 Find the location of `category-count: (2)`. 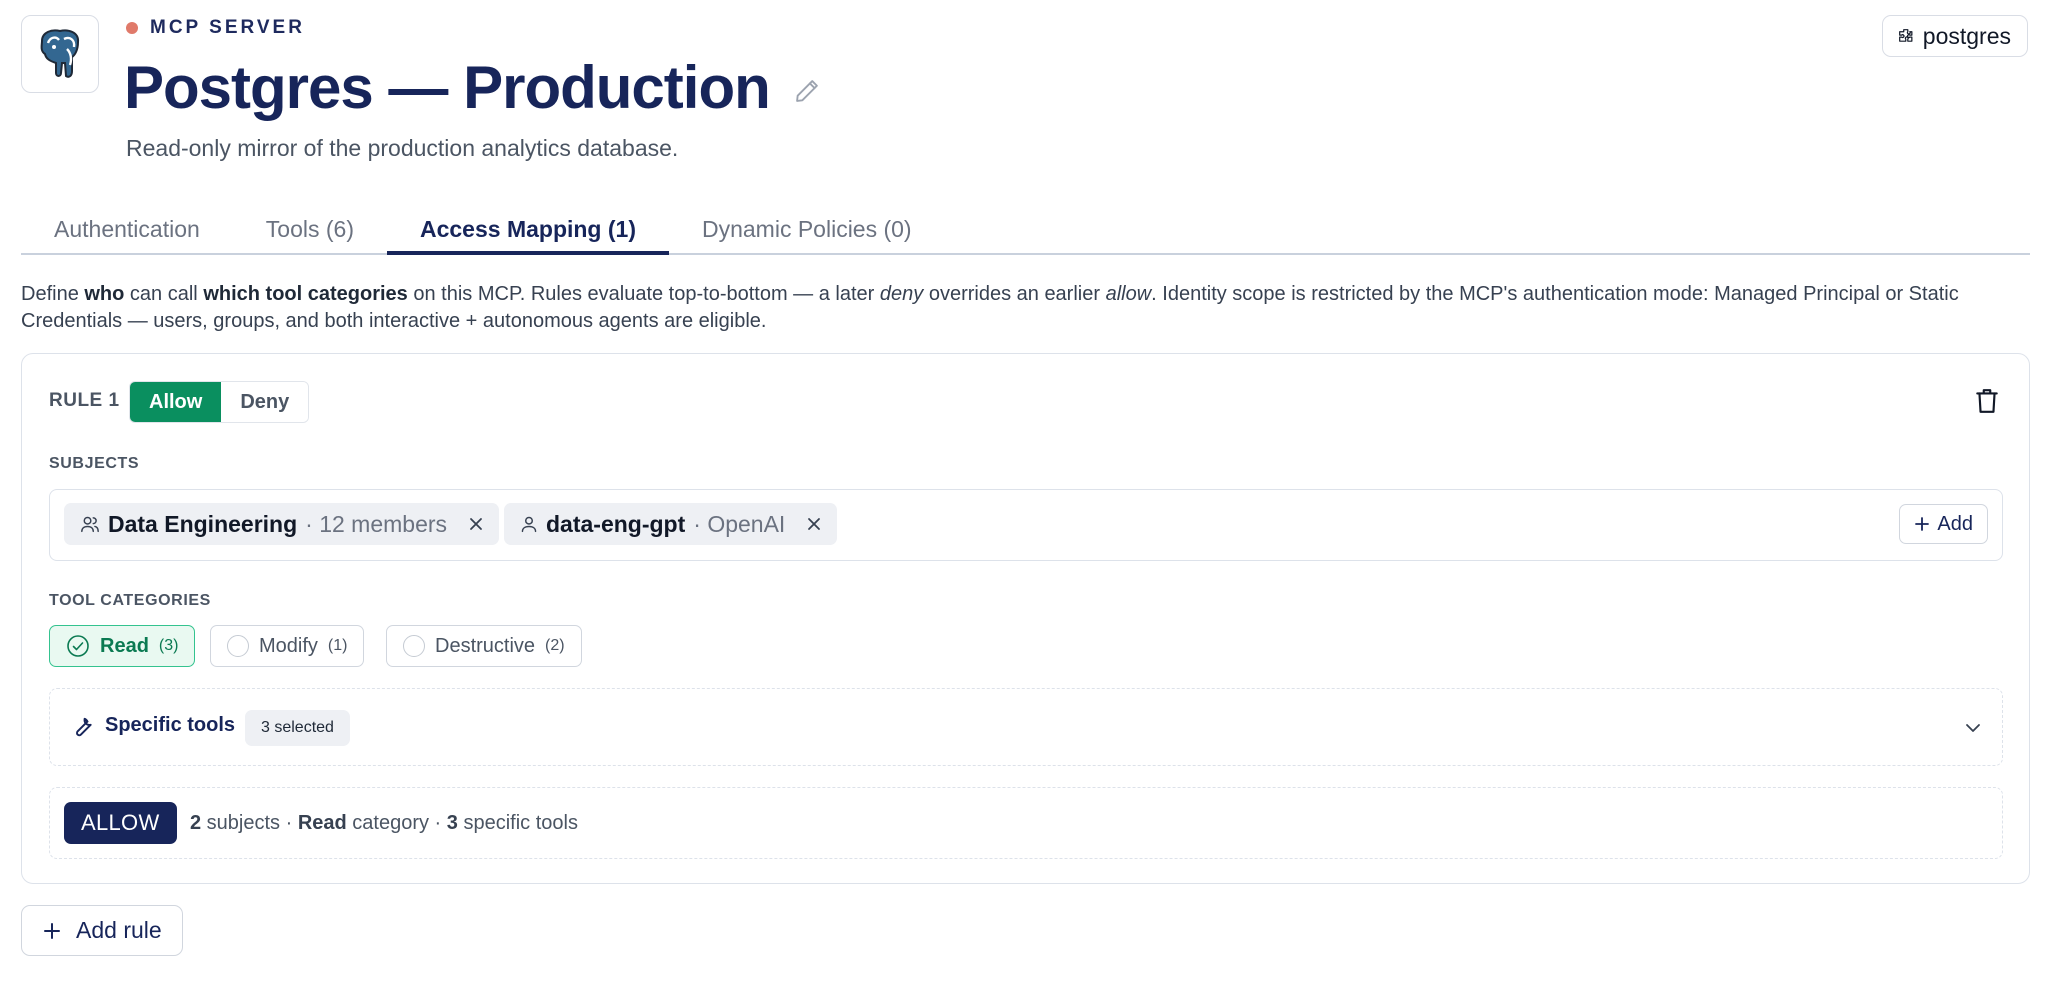

category-count: (2) is located at coordinates (555, 645).